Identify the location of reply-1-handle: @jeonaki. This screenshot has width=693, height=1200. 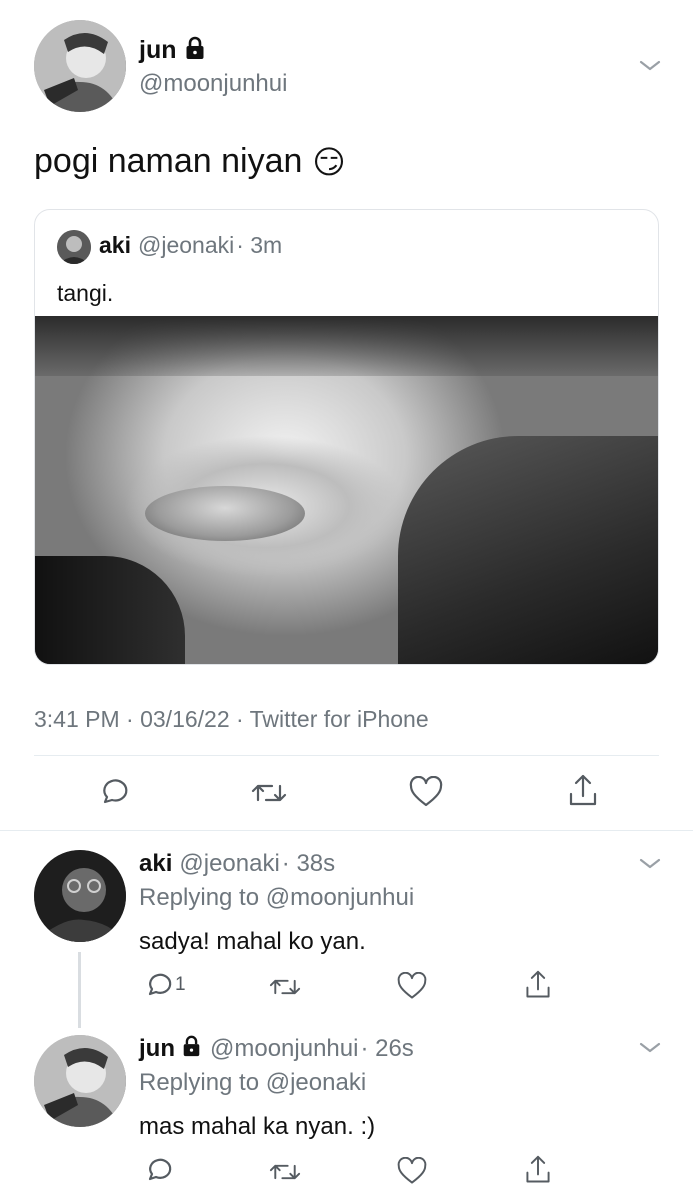
(229, 864).